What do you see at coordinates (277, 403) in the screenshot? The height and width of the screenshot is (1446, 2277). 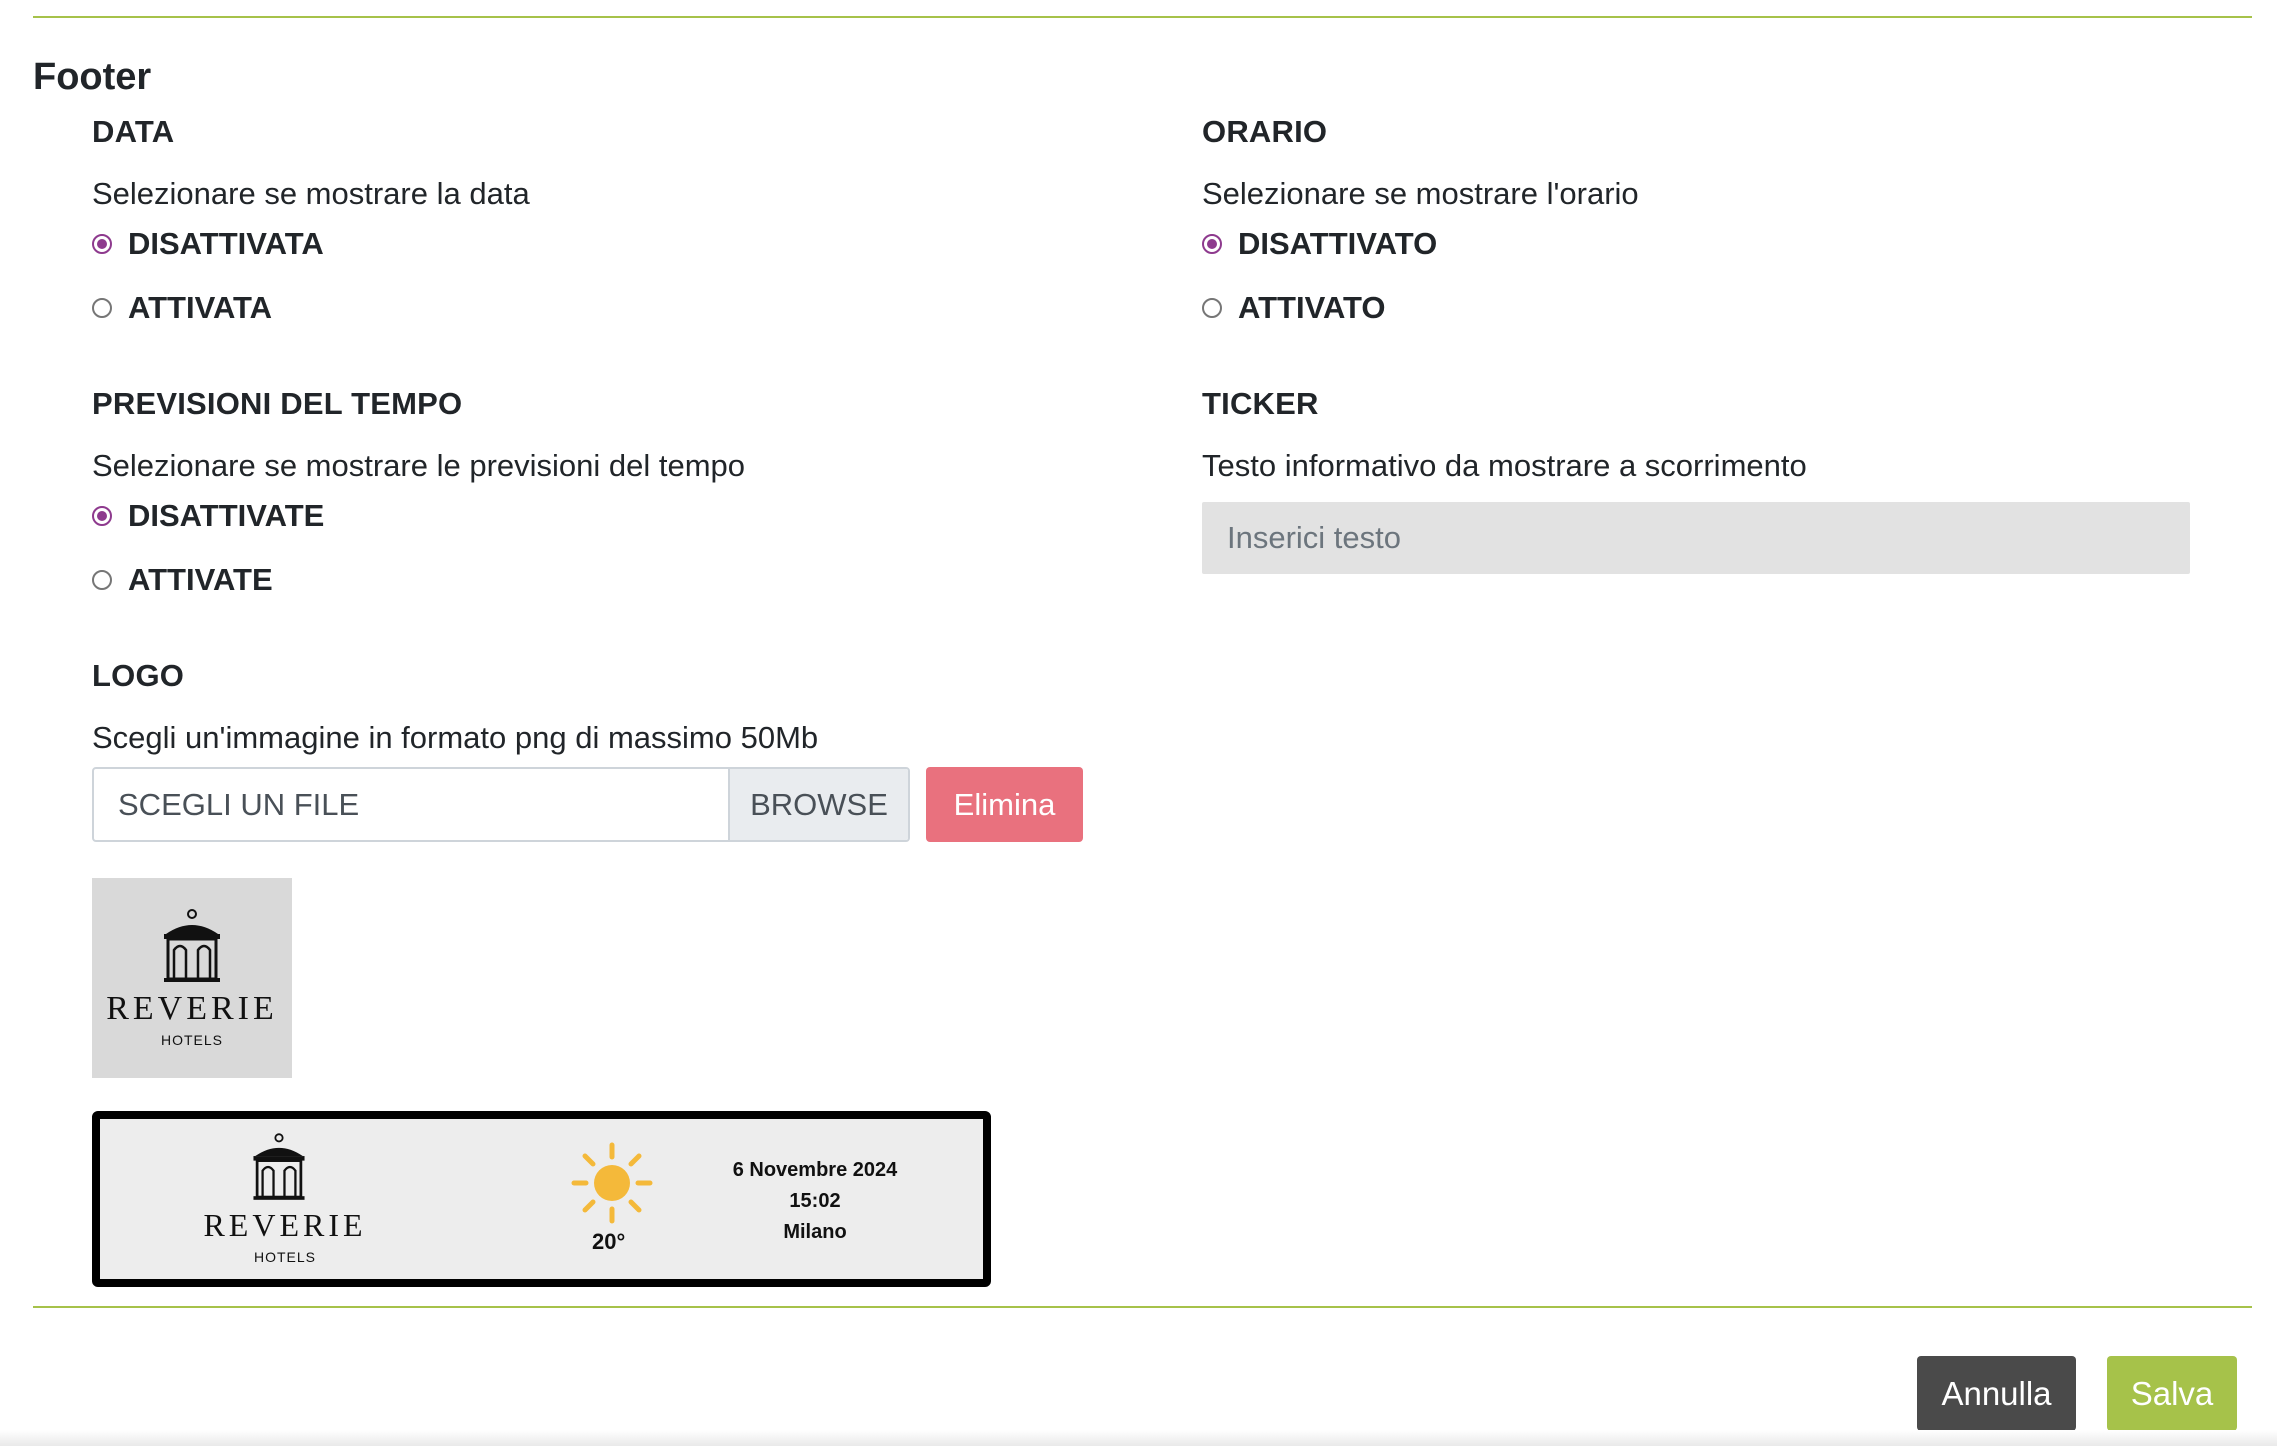 I see `previsioni-title: PREVISIONI DEL TEMPO` at bounding box center [277, 403].